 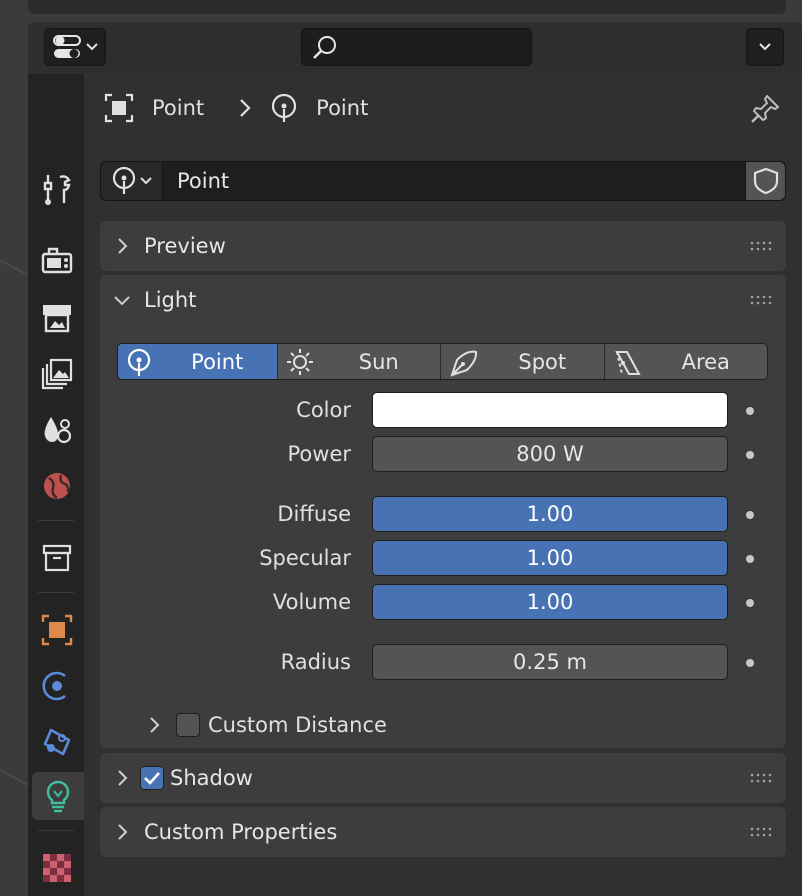 I want to click on custom-distance-checkbox, so click(x=188, y=725).